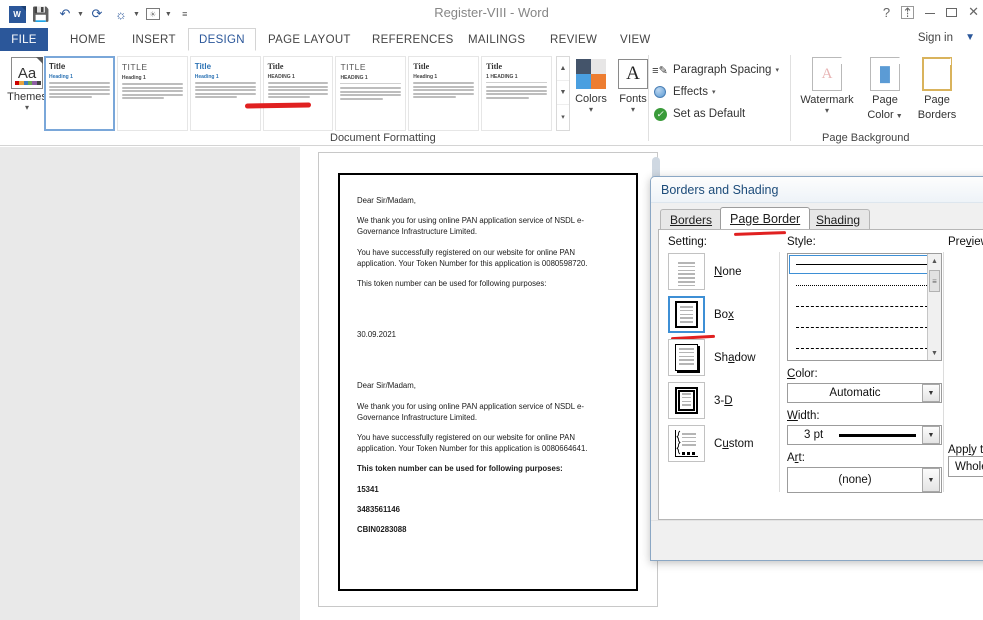  I want to click on tab-home: HOME, so click(88, 39).